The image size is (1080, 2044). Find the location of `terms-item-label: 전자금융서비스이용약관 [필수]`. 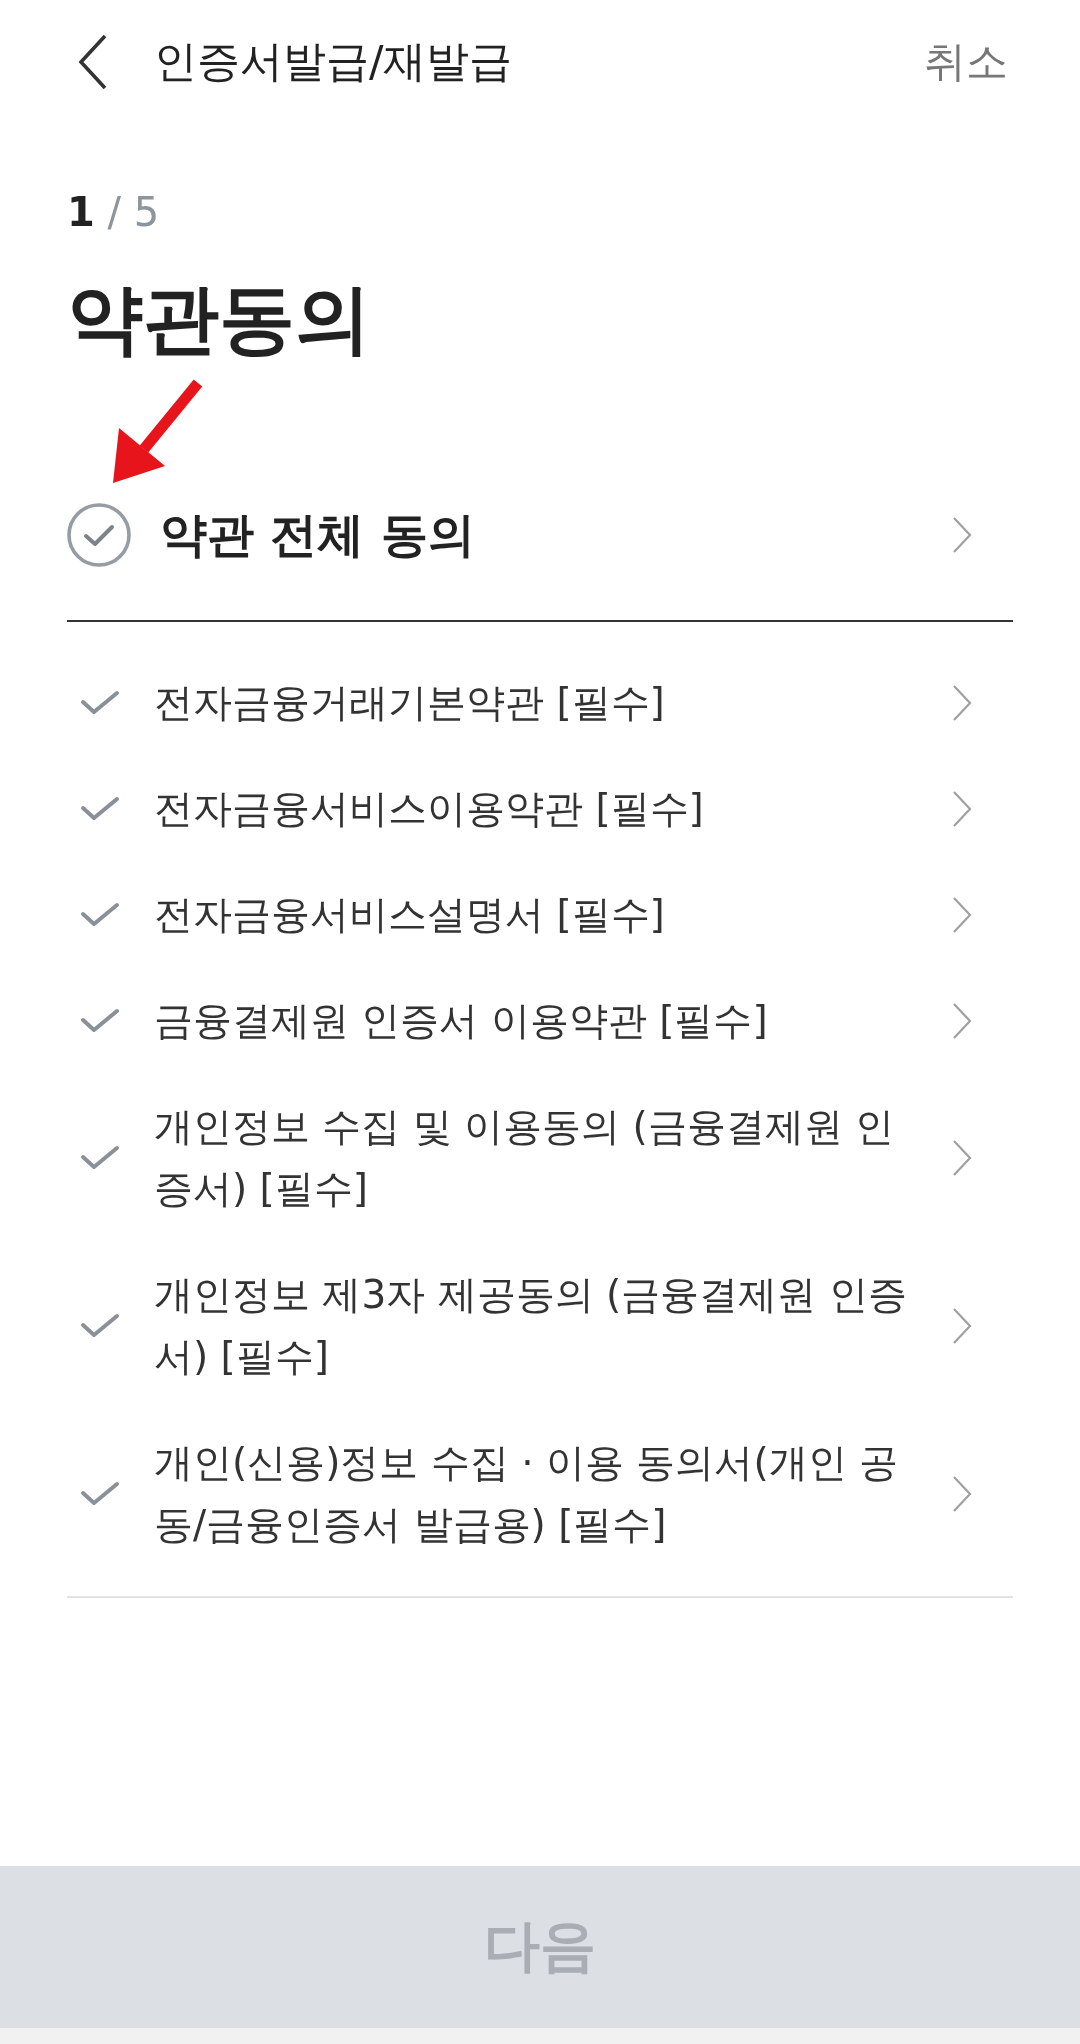

terms-item-label: 전자금융서비스이용약관 [필수] is located at coordinates (429, 809).